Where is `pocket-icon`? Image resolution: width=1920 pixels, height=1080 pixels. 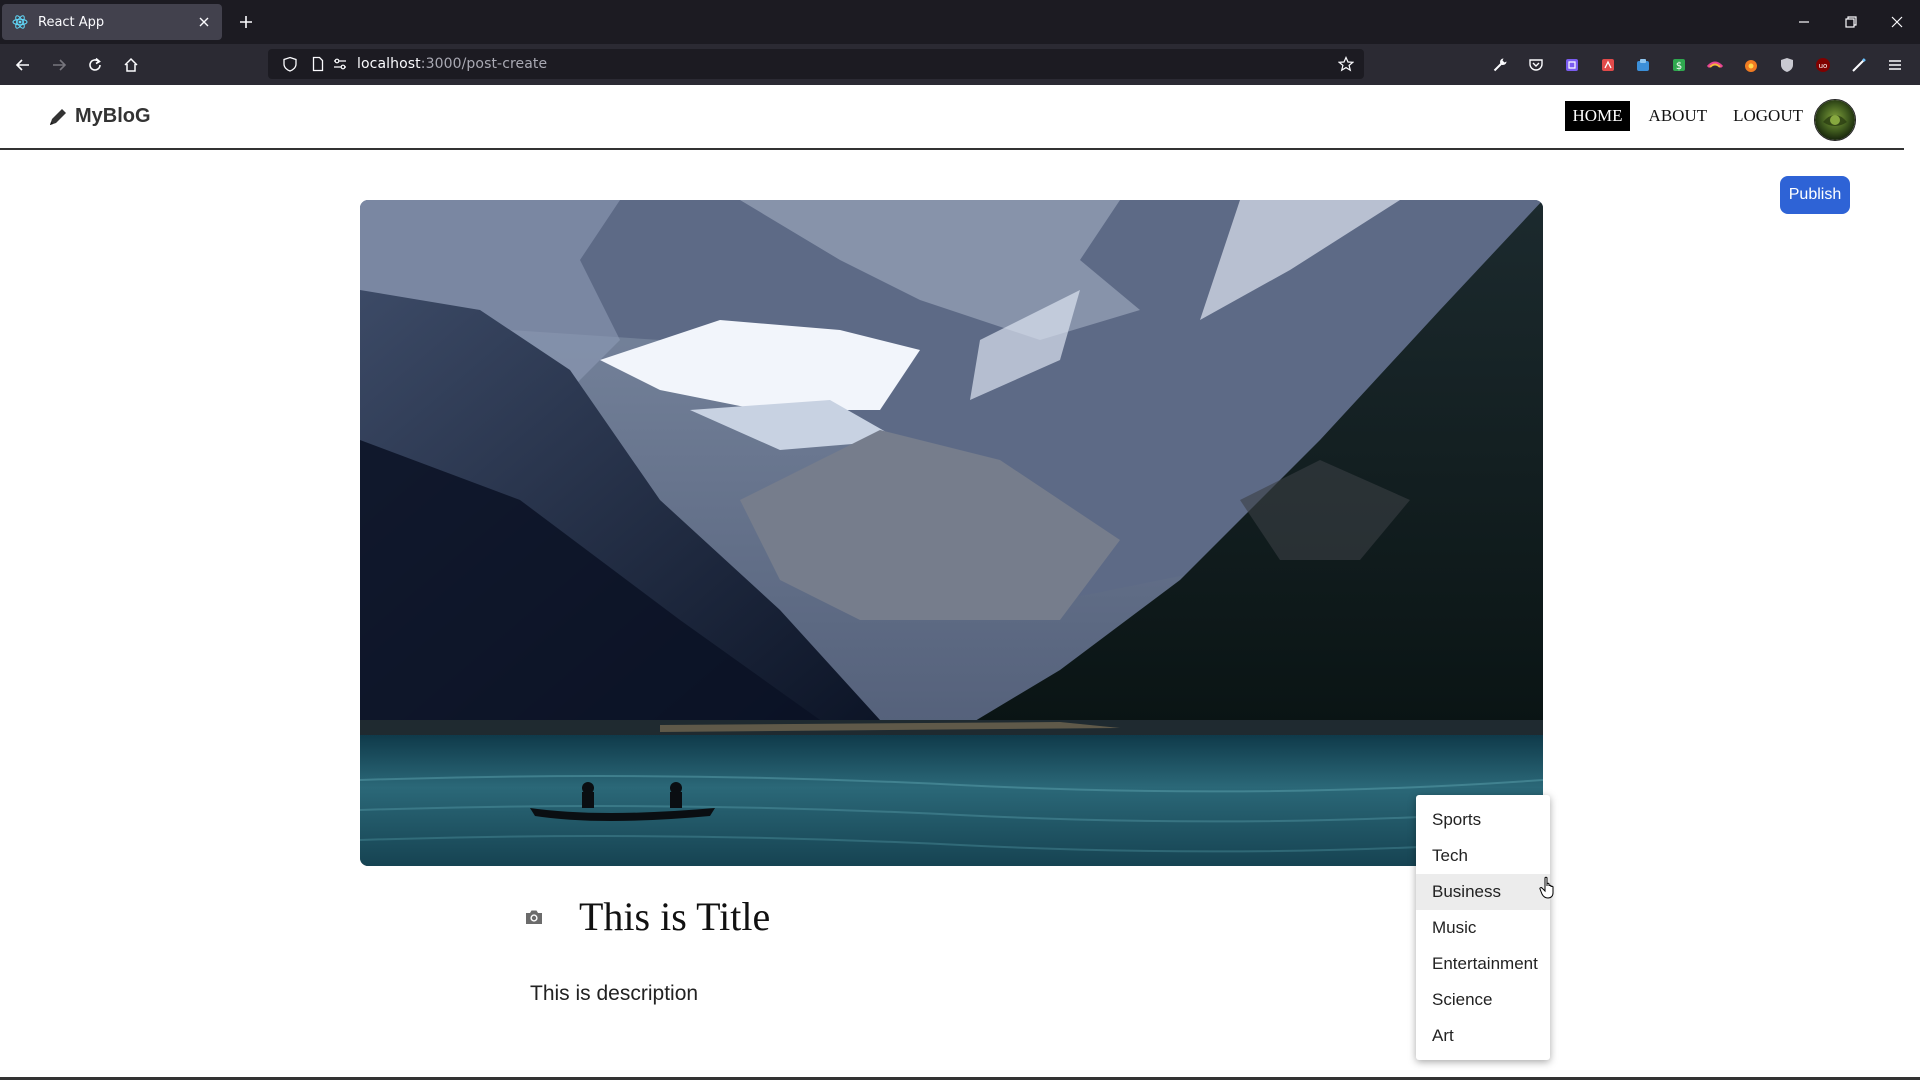 pocket-icon is located at coordinates (1536, 65).